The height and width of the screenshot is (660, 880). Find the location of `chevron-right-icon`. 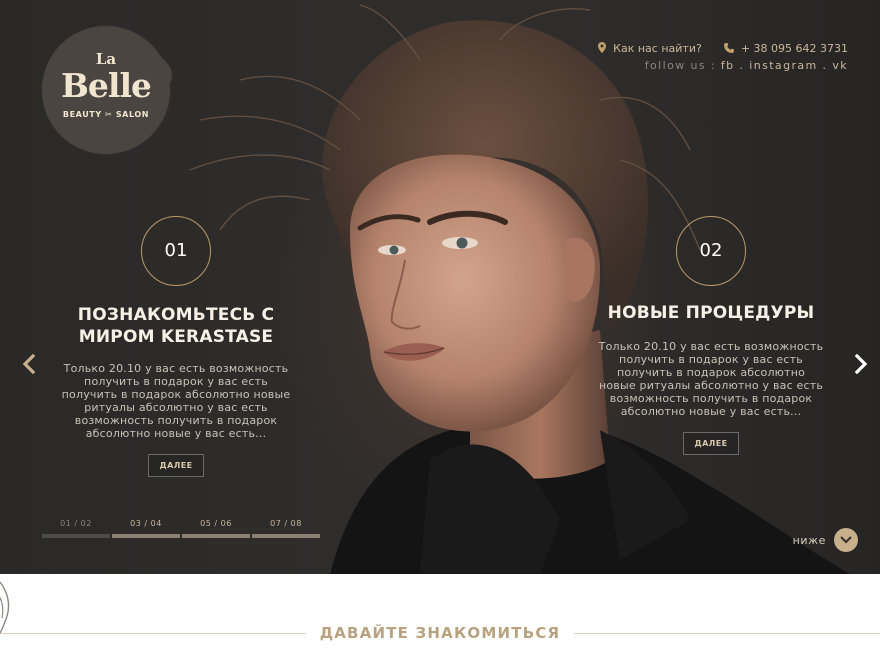

chevron-right-icon is located at coordinates (861, 364).